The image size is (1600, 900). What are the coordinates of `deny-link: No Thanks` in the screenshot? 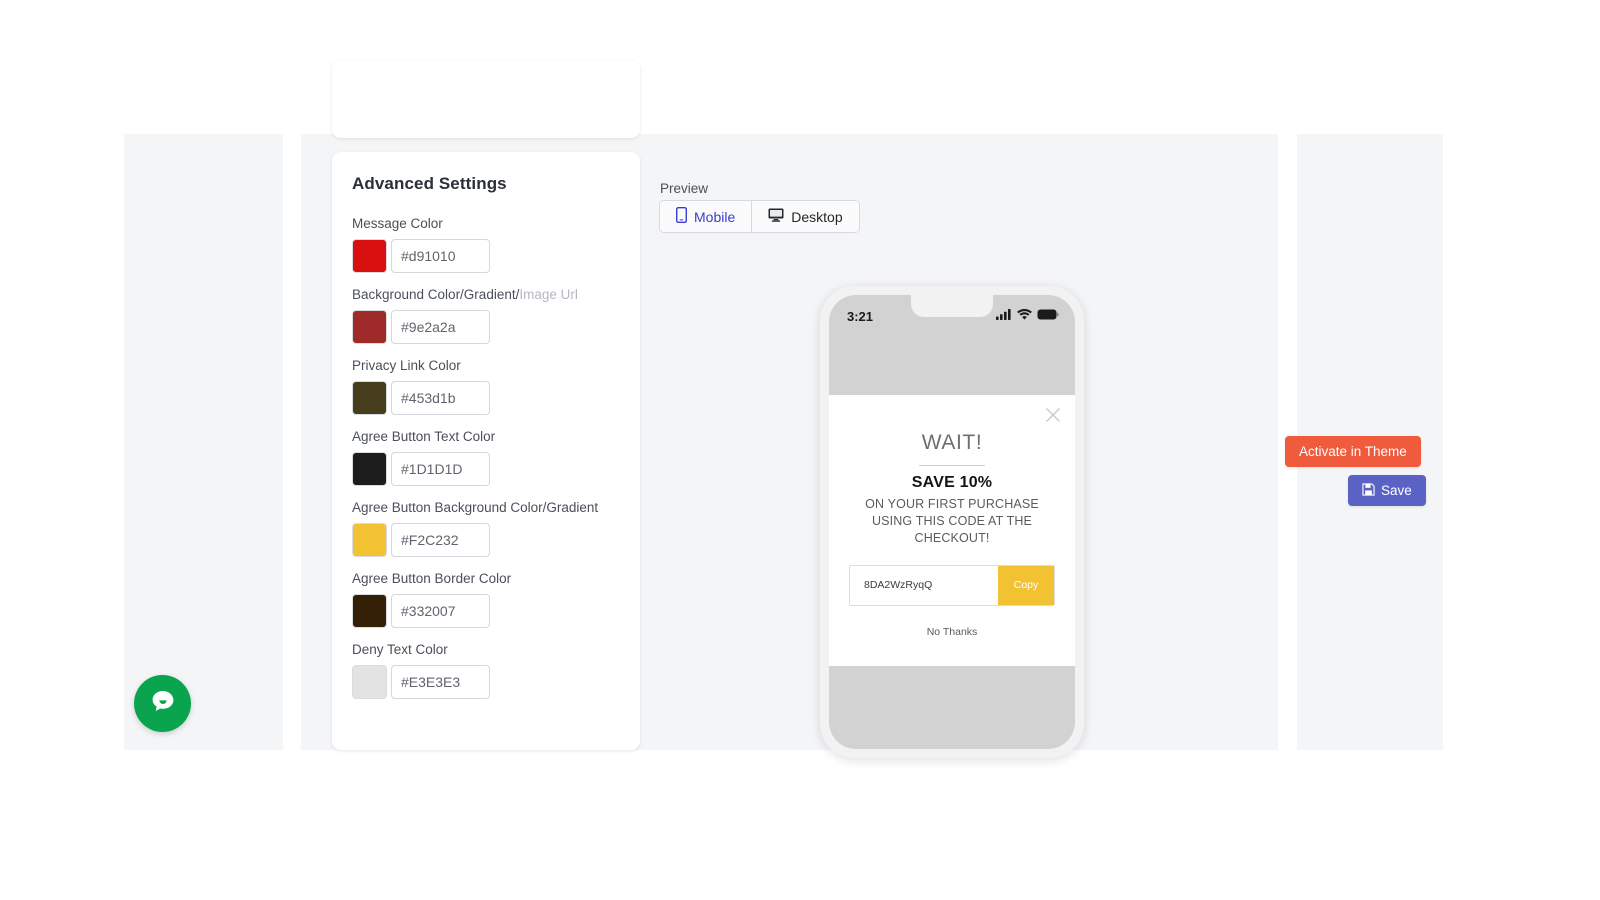 It's located at (952, 632).